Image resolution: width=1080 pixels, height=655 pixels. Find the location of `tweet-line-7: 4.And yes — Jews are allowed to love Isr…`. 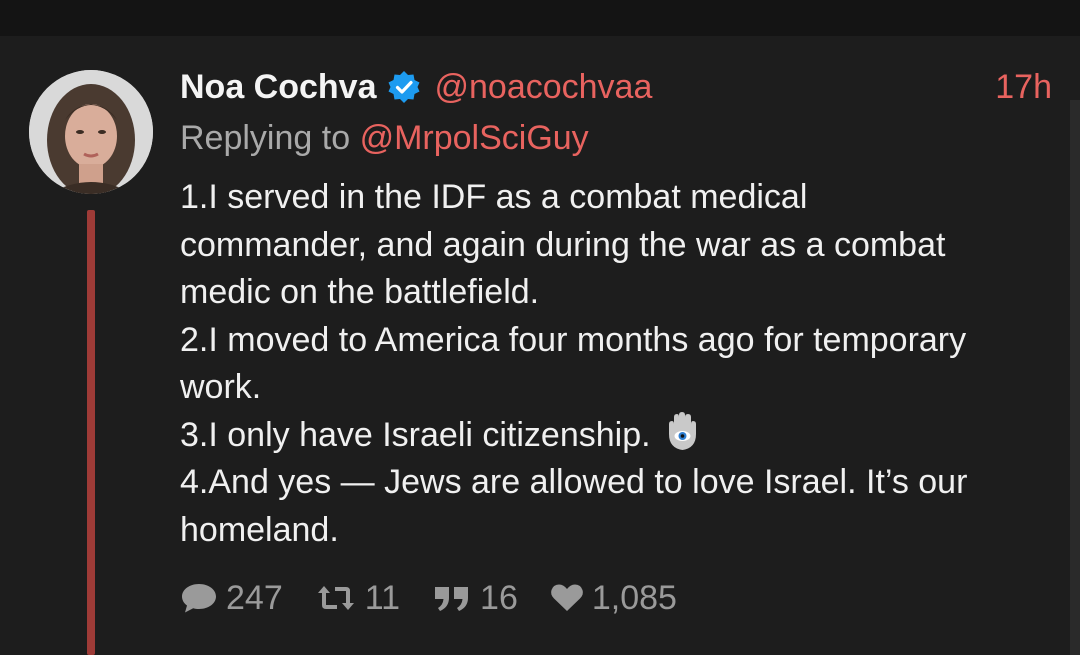

tweet-line-7: 4.And yes — Jews are allowed to love Isr… is located at coordinates (574, 482).